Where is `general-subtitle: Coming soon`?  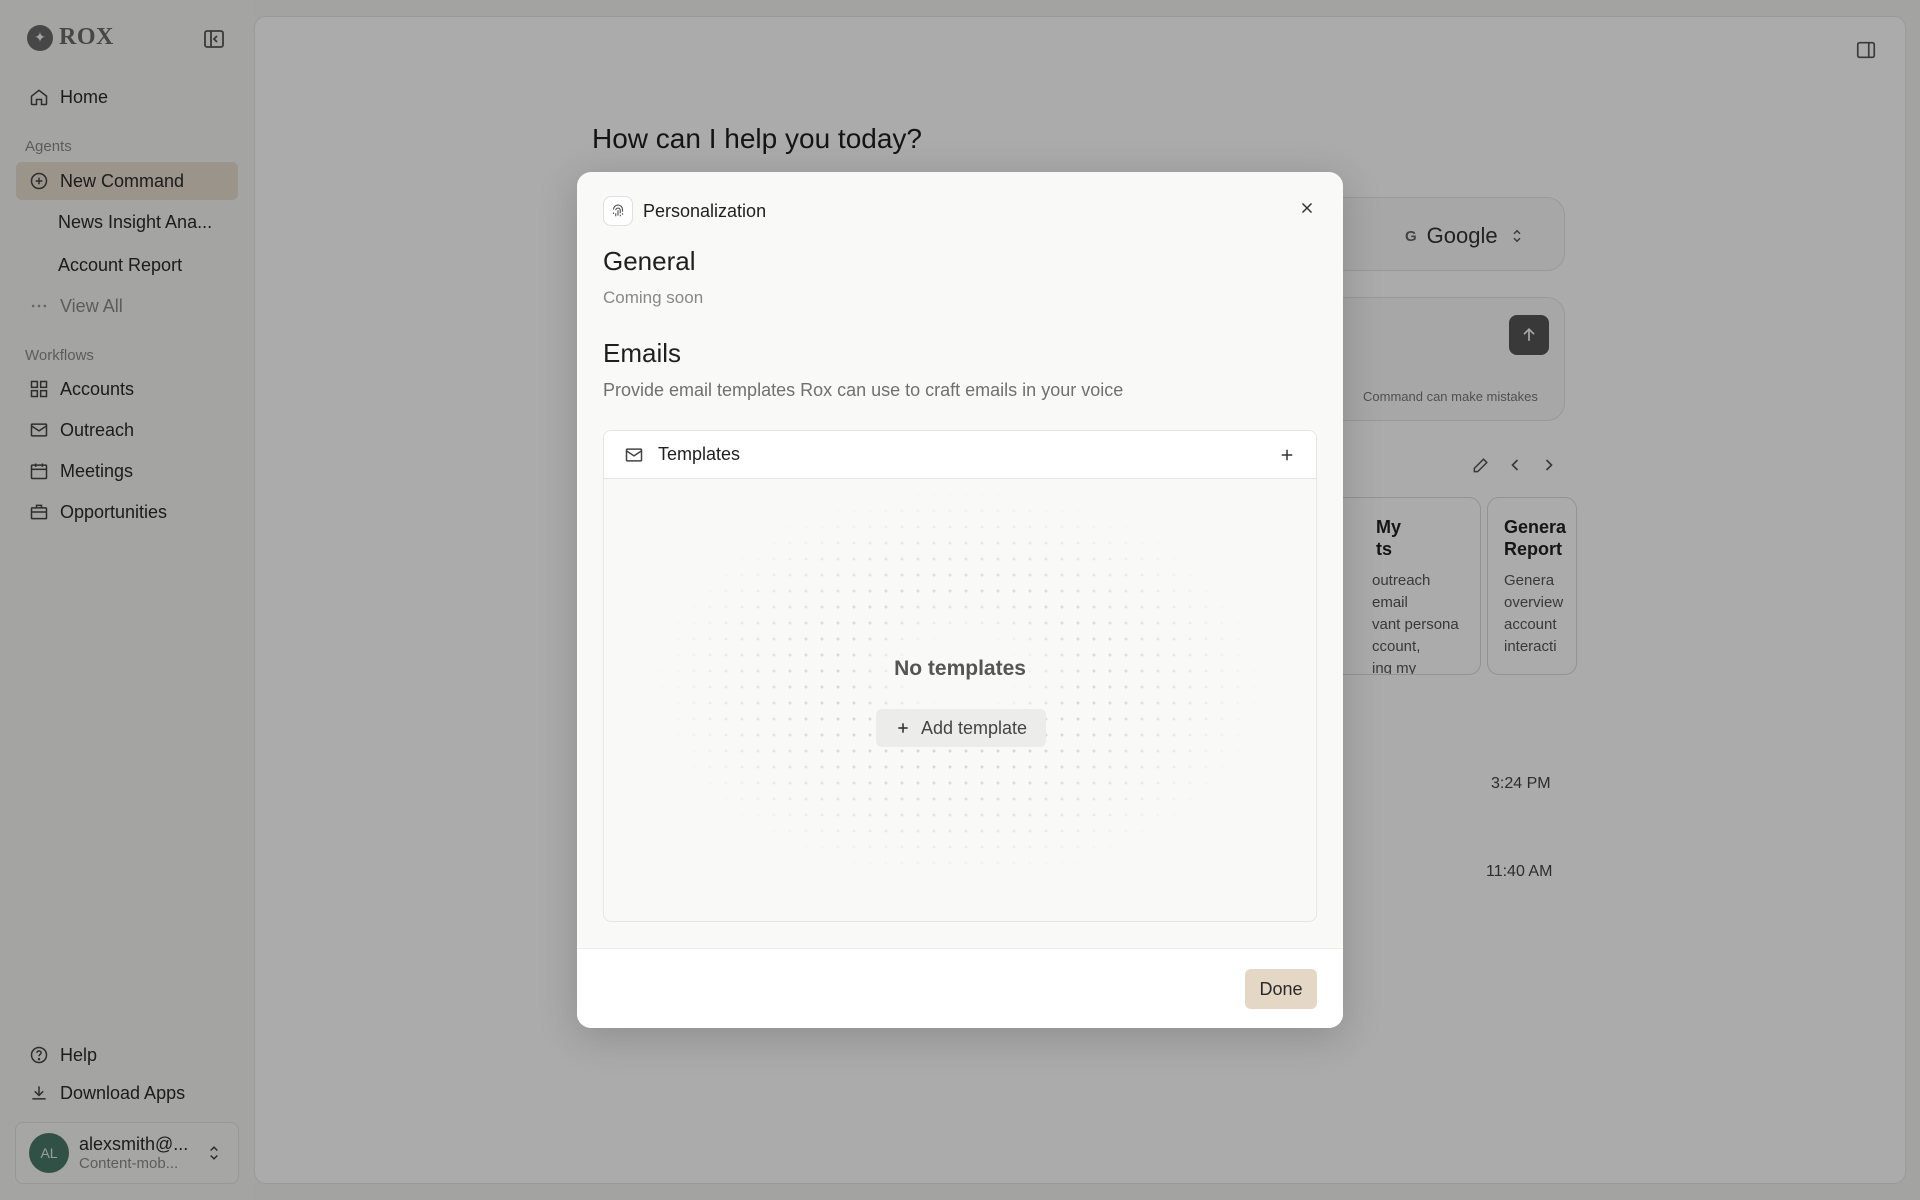 general-subtitle: Coming soon is located at coordinates (653, 297).